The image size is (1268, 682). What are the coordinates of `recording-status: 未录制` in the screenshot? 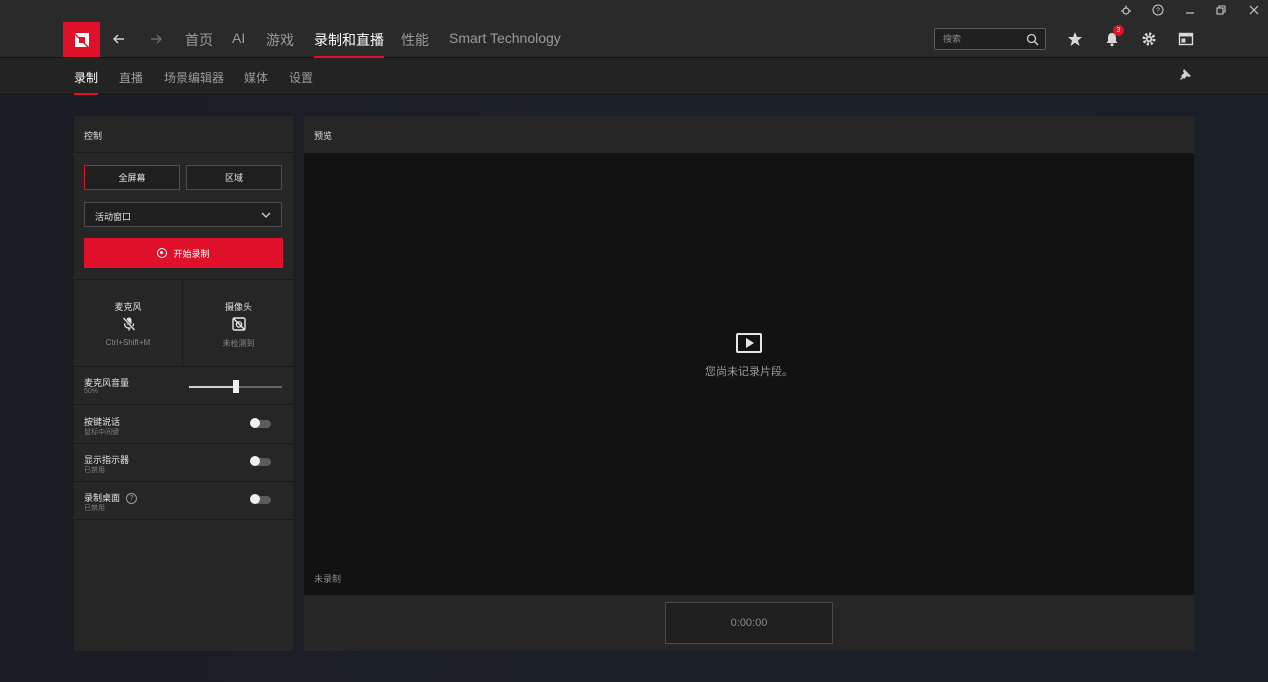 It's located at (328, 579).